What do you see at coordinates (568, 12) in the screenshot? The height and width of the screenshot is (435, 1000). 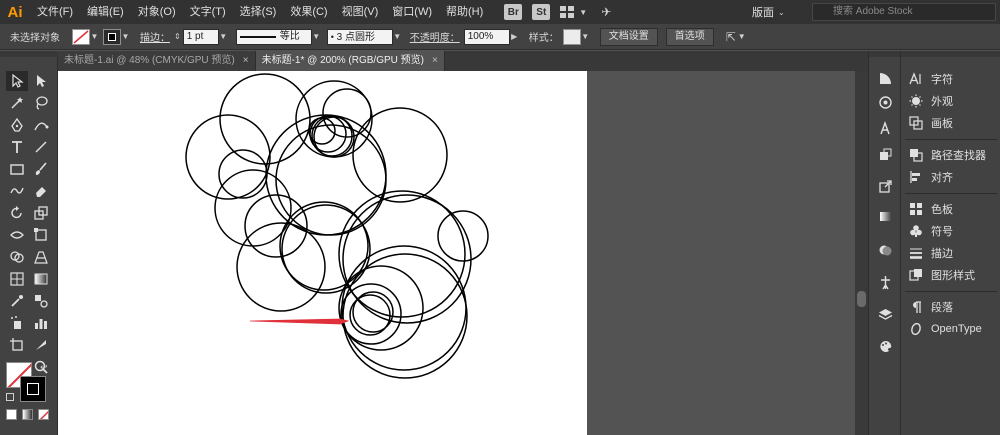 I see `arrange-documents-icon` at bounding box center [568, 12].